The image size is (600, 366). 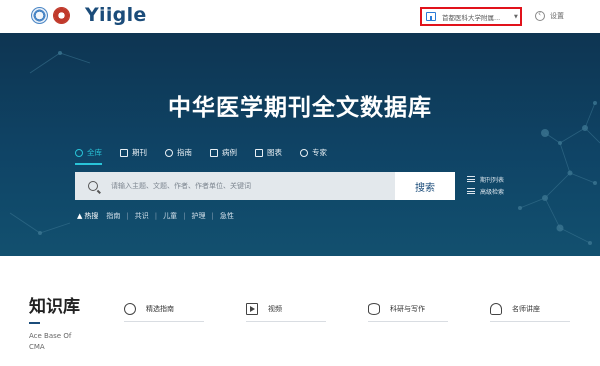 I want to click on hot-item: 儿童, so click(x=170, y=216).